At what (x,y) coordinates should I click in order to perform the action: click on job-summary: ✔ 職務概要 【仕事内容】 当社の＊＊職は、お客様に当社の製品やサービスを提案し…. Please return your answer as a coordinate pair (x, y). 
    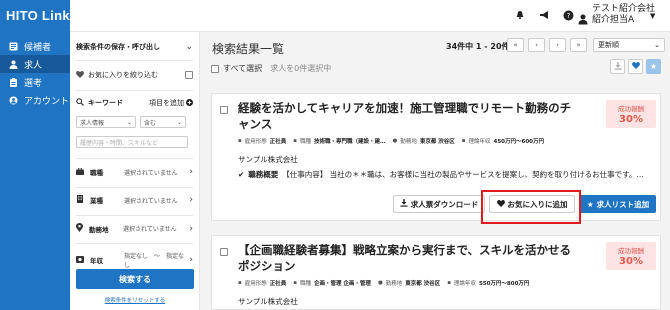
    Looking at the image, I should click on (448, 174).